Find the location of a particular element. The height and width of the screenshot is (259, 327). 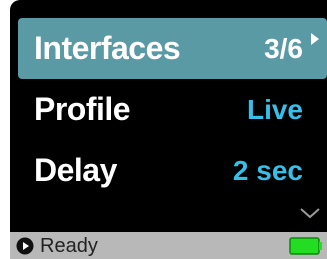

play-circle-icon is located at coordinates (25, 246).